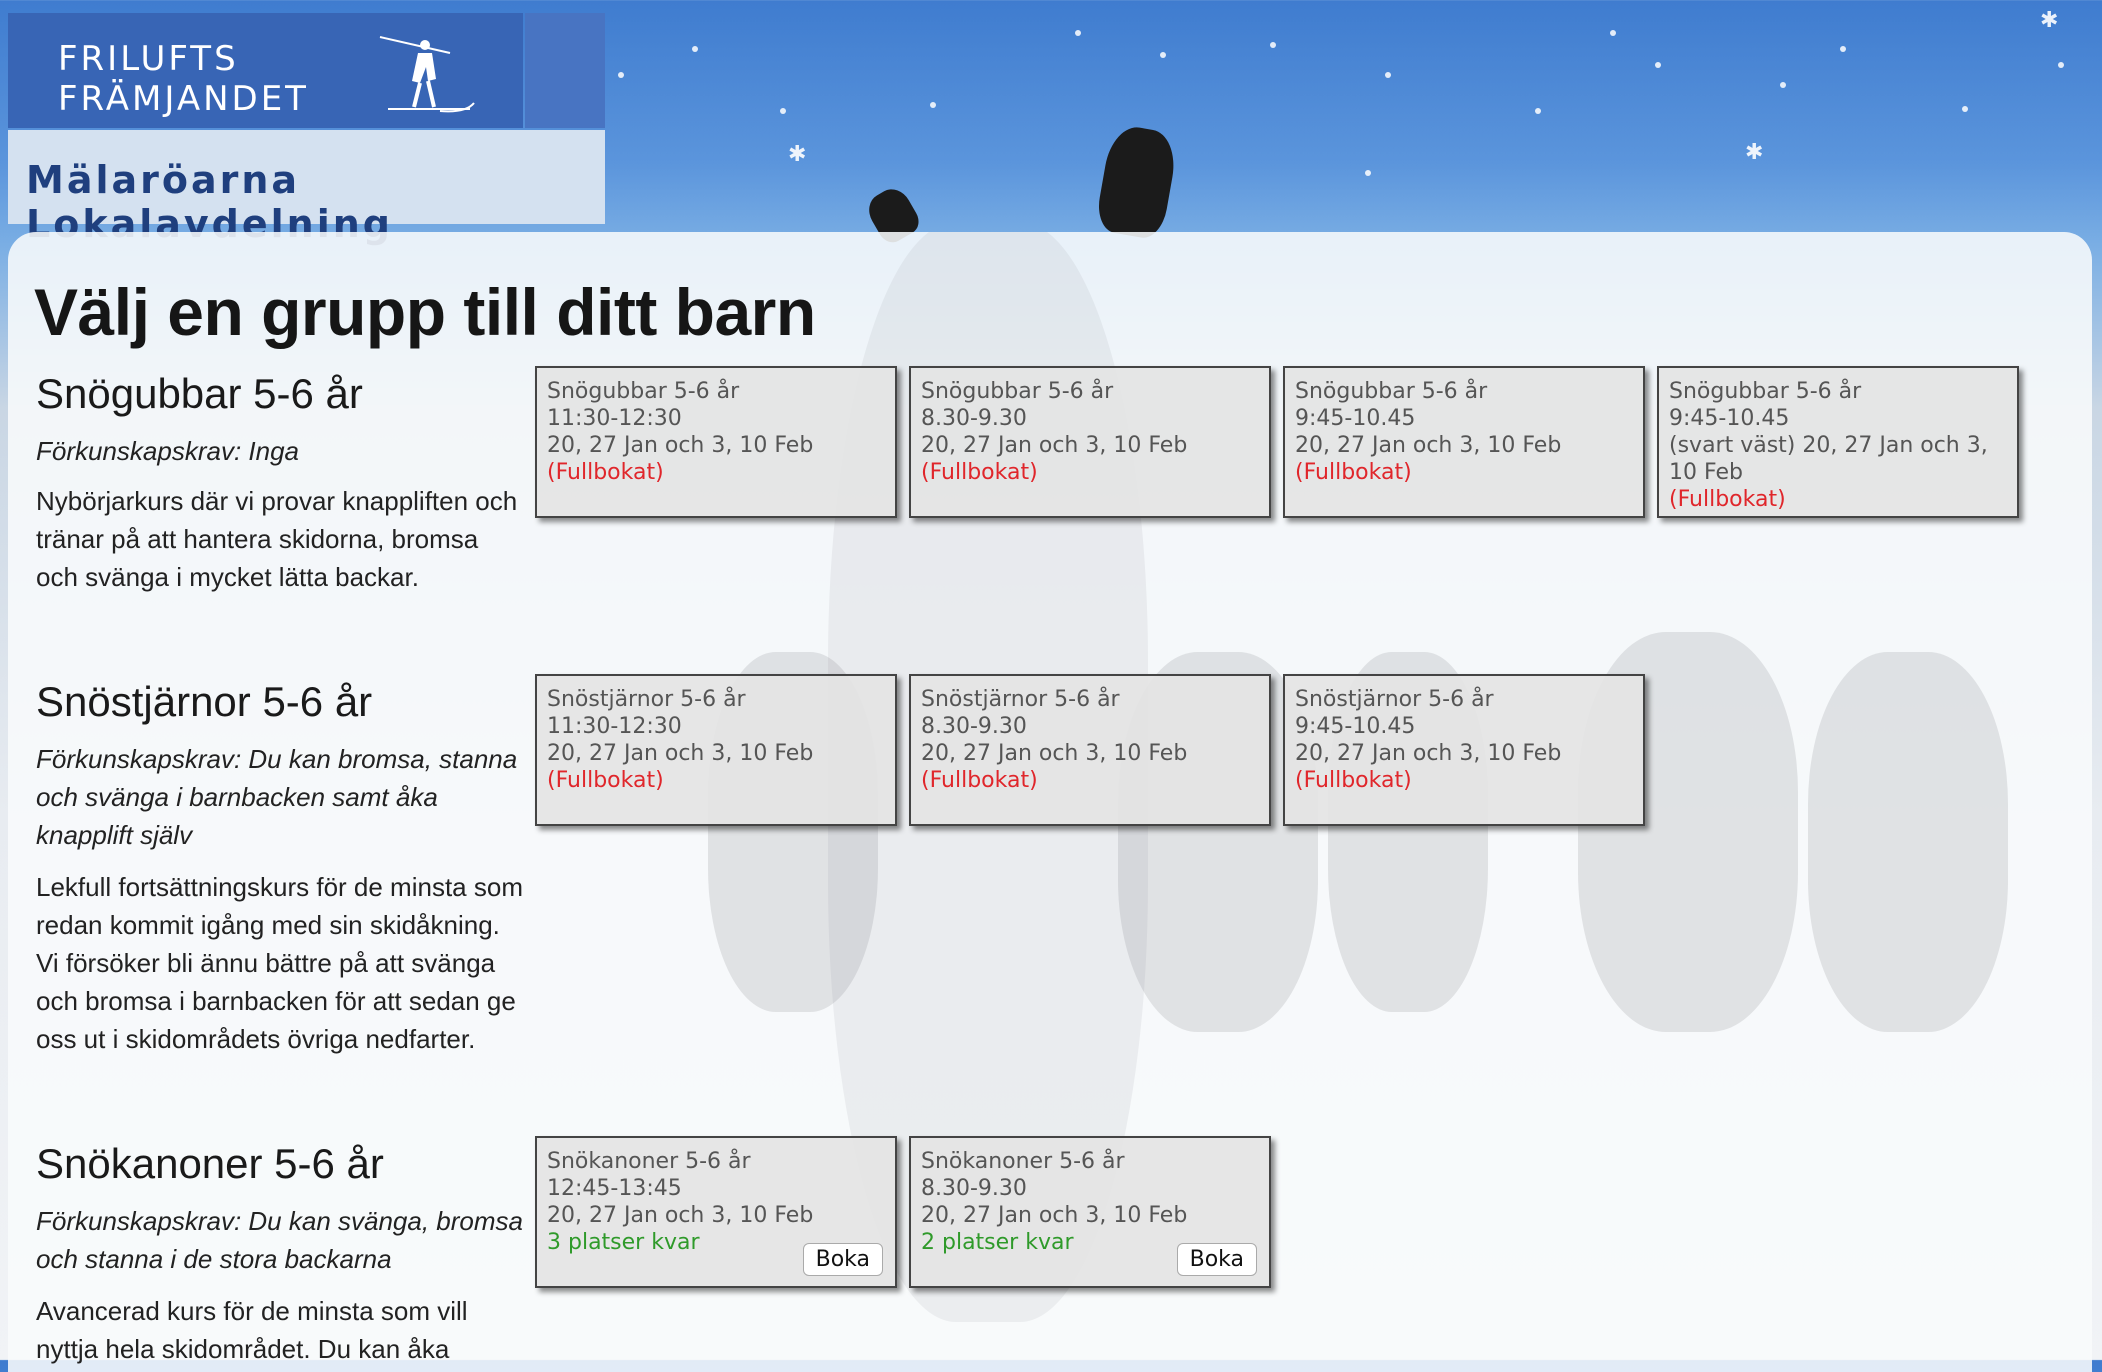 This screenshot has height=1372, width=2102. I want to click on group-dates: (svart väst) 20, 27 Jan och 3, 10 Feb, so click(1828, 459).